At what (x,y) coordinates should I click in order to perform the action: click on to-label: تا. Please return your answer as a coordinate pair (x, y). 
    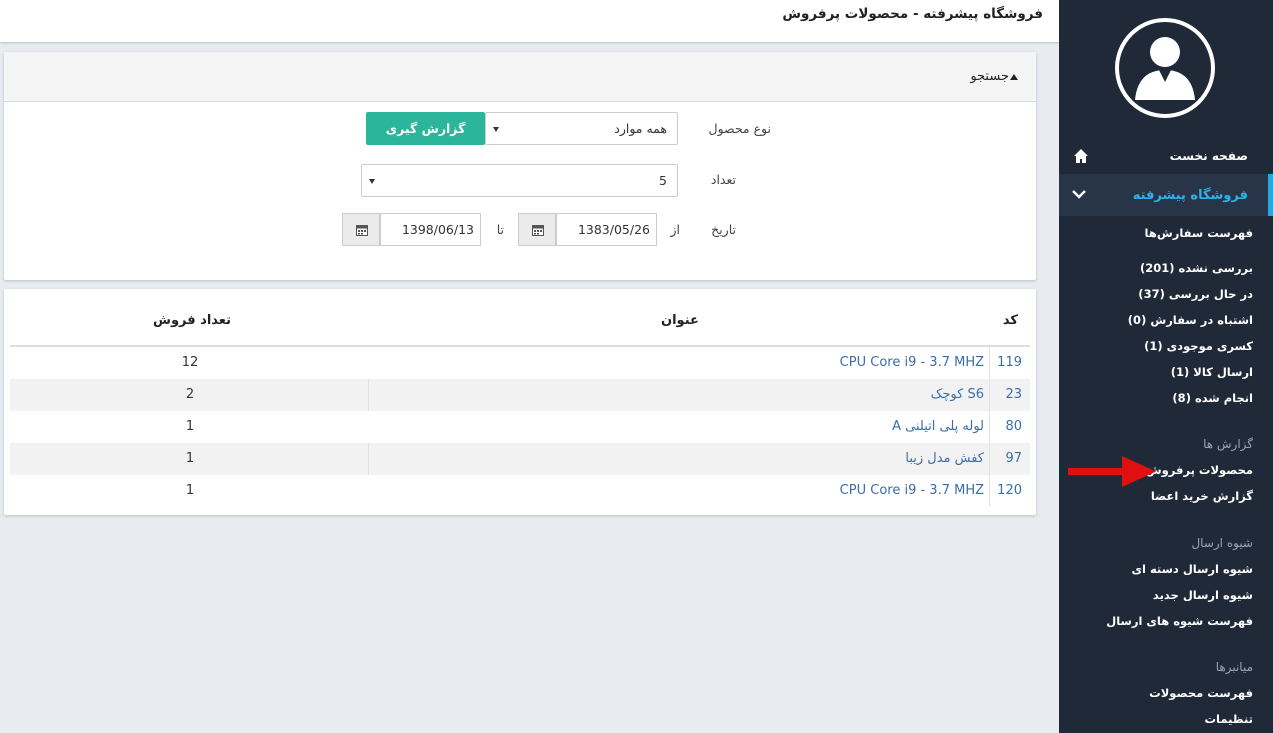
    Looking at the image, I should click on (500, 229).